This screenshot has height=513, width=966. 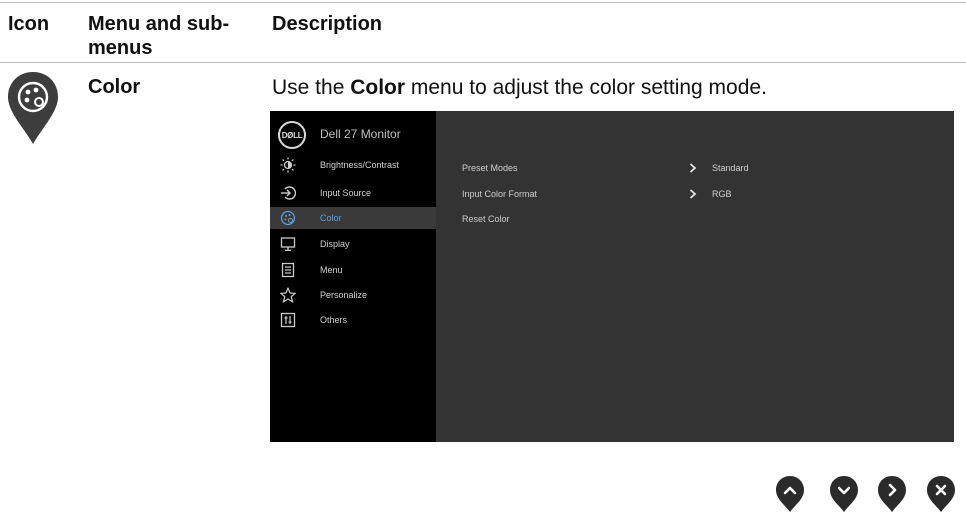 What do you see at coordinates (844, 494) in the screenshot?
I see `down-icon` at bounding box center [844, 494].